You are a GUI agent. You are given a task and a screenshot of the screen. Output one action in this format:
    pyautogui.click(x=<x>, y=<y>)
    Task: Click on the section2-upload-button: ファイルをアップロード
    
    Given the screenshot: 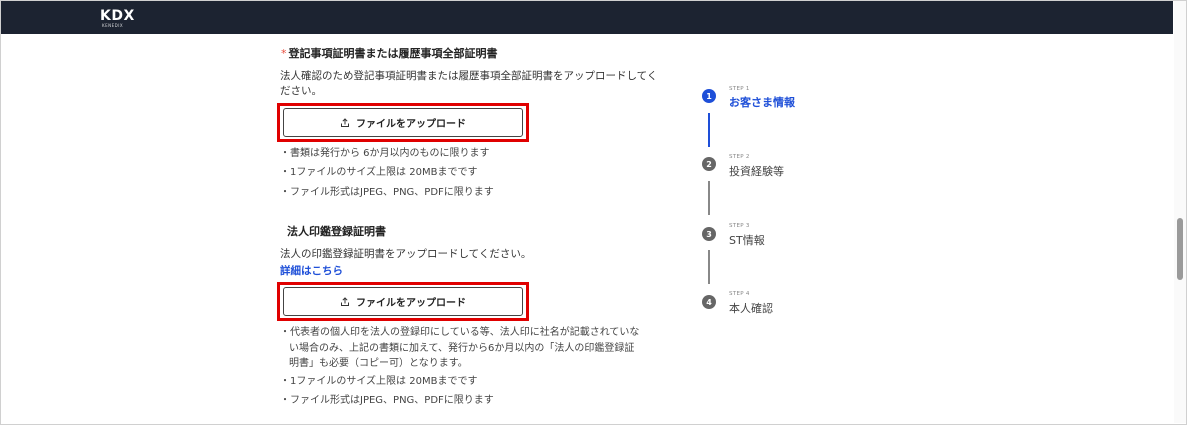 What is the action you would take?
    pyautogui.click(x=403, y=301)
    